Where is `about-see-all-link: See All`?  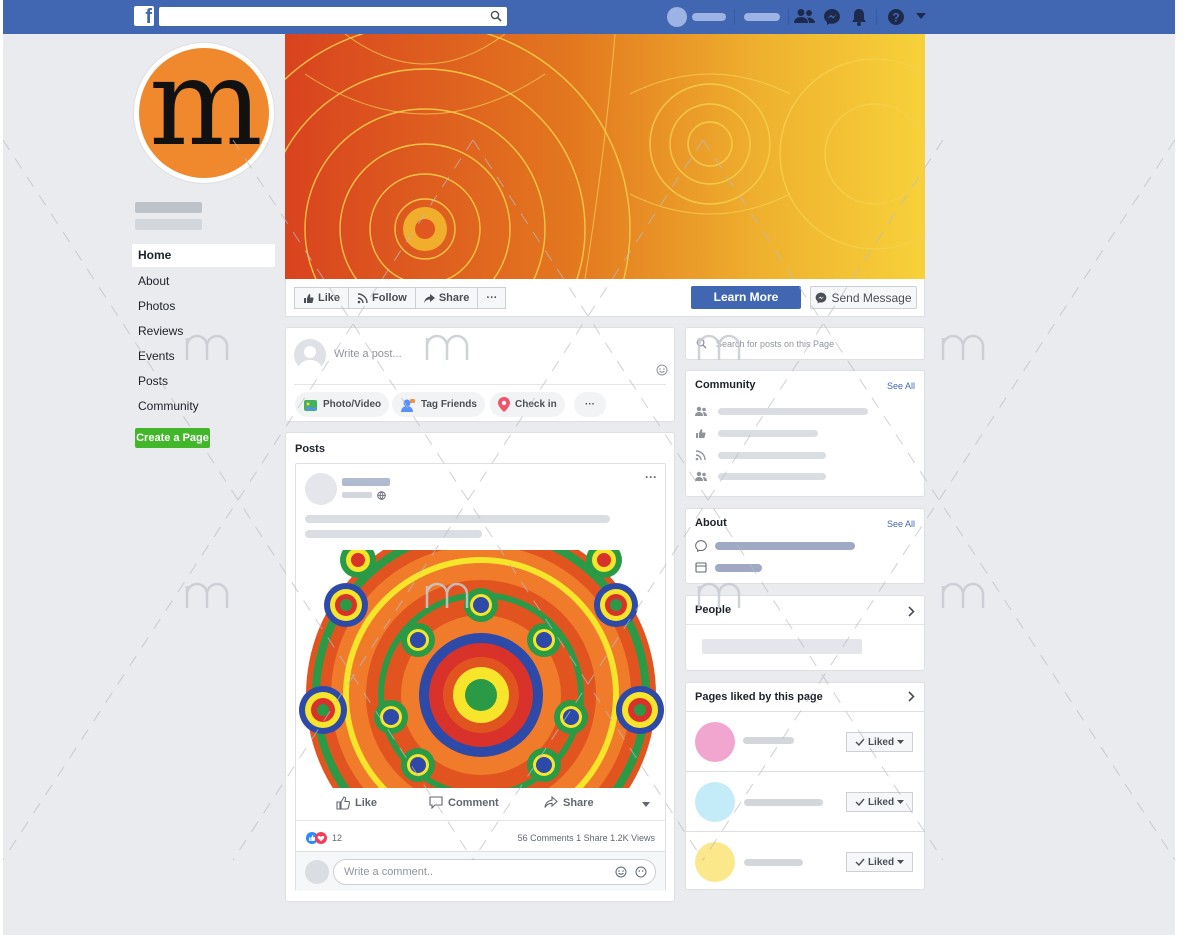
about-see-all-link: See All is located at coordinates (901, 524).